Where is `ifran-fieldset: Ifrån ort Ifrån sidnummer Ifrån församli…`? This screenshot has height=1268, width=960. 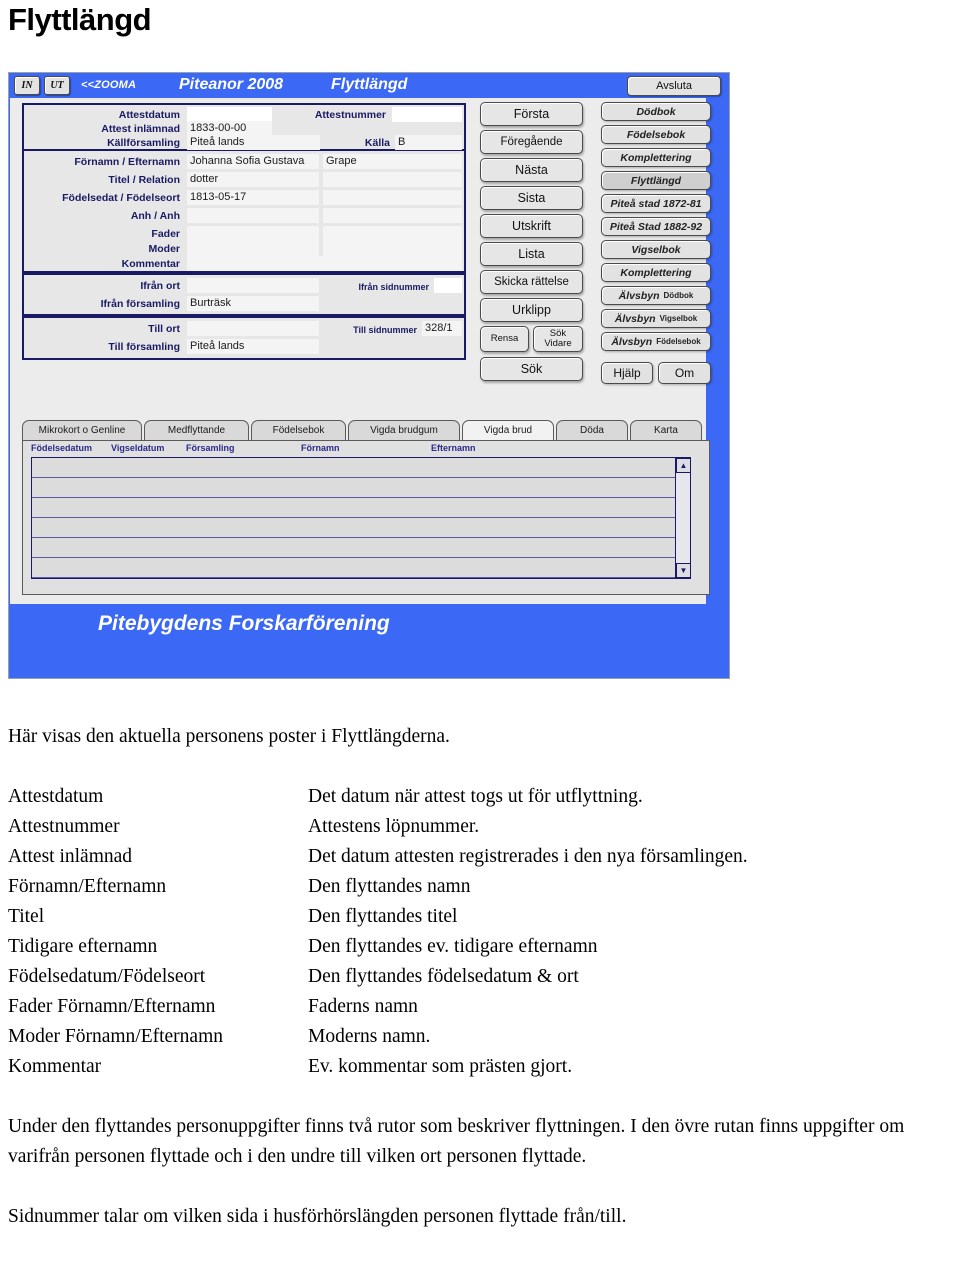
ifran-fieldset: Ifrån ort Ifrån sidnummer Ifrån församli… is located at coordinates (244, 294).